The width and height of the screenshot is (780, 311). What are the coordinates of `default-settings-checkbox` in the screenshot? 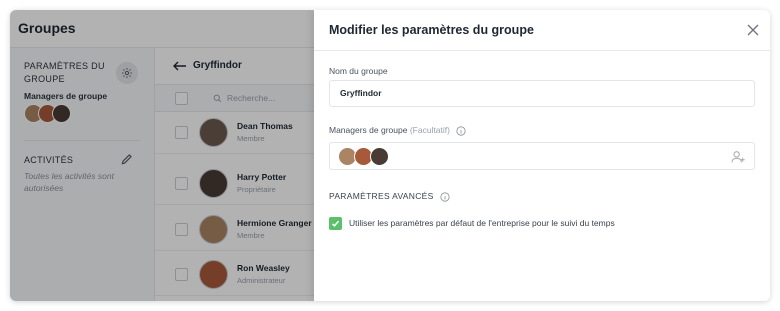 It's located at (335, 223).